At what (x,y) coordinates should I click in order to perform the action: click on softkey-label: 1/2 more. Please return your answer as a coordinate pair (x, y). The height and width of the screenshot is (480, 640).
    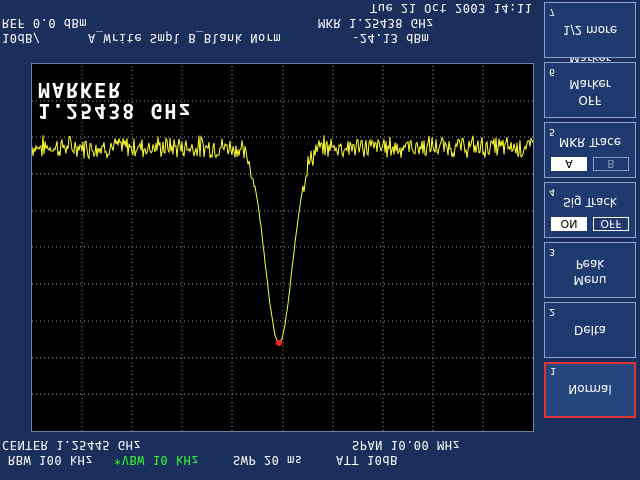
    Looking at the image, I should click on (590, 30).